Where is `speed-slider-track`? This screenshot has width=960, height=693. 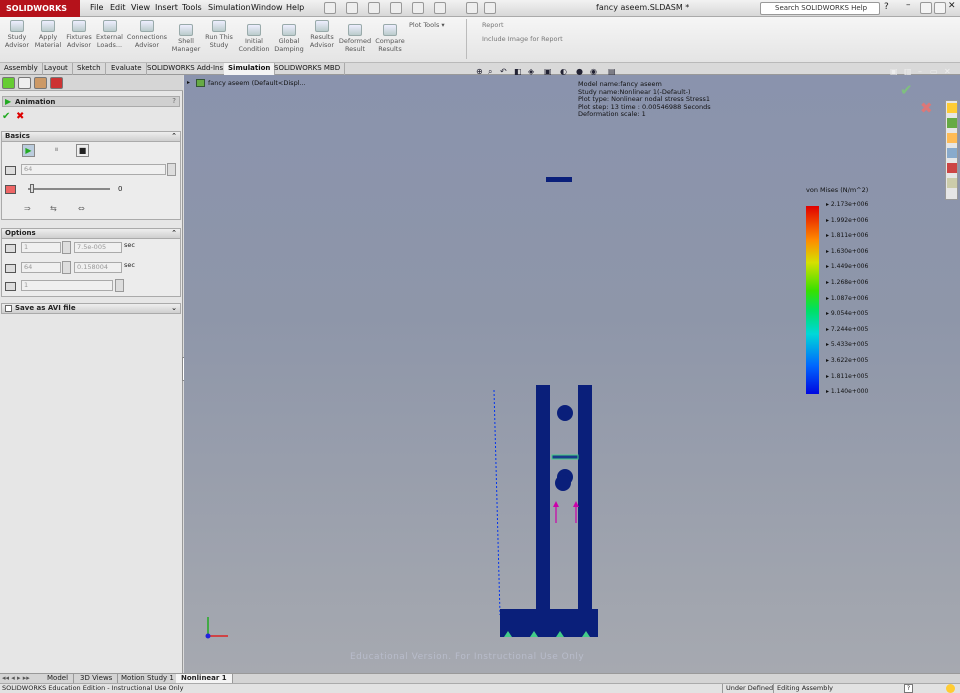
speed-slider-track is located at coordinates (69, 189).